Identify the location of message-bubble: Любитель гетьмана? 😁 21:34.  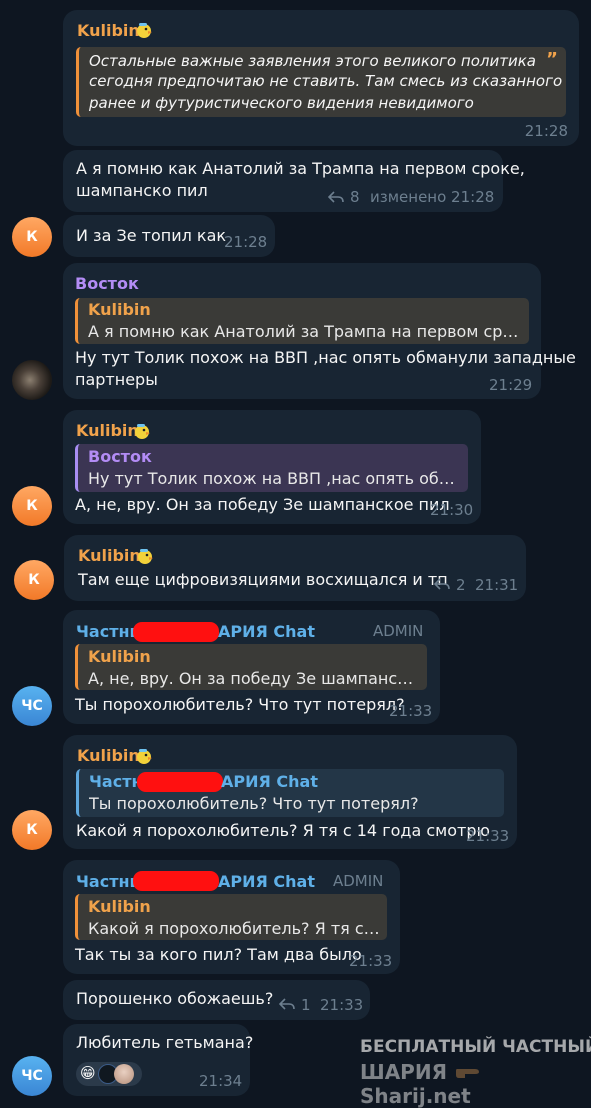
(158, 1060).